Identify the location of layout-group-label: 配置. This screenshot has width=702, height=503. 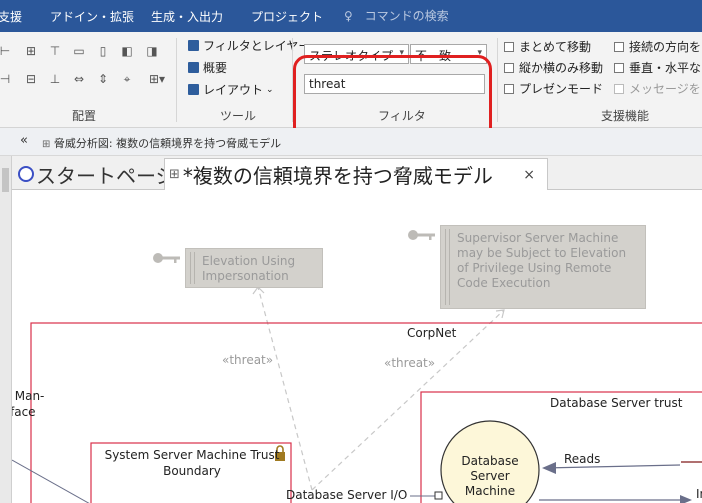
(84, 116).